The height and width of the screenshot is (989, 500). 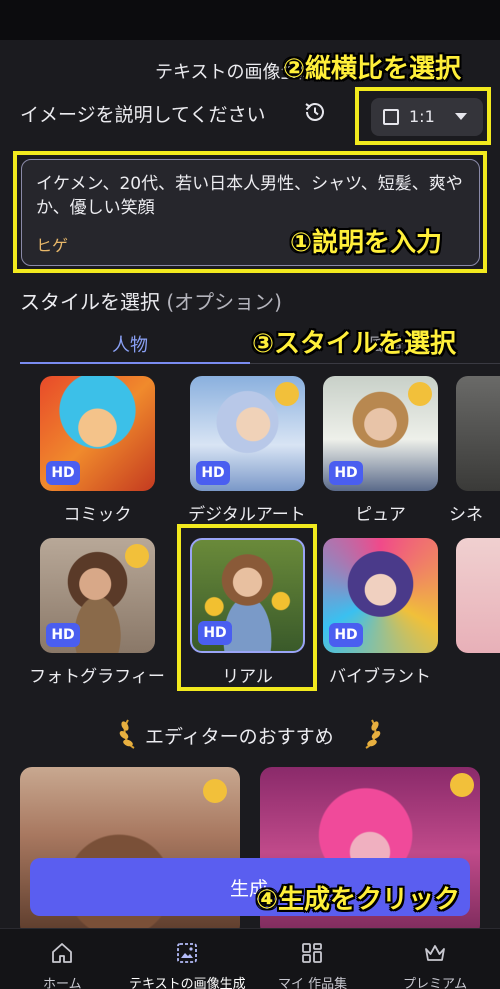 I want to click on nav-item-home: ホーム, so click(x=62, y=959).